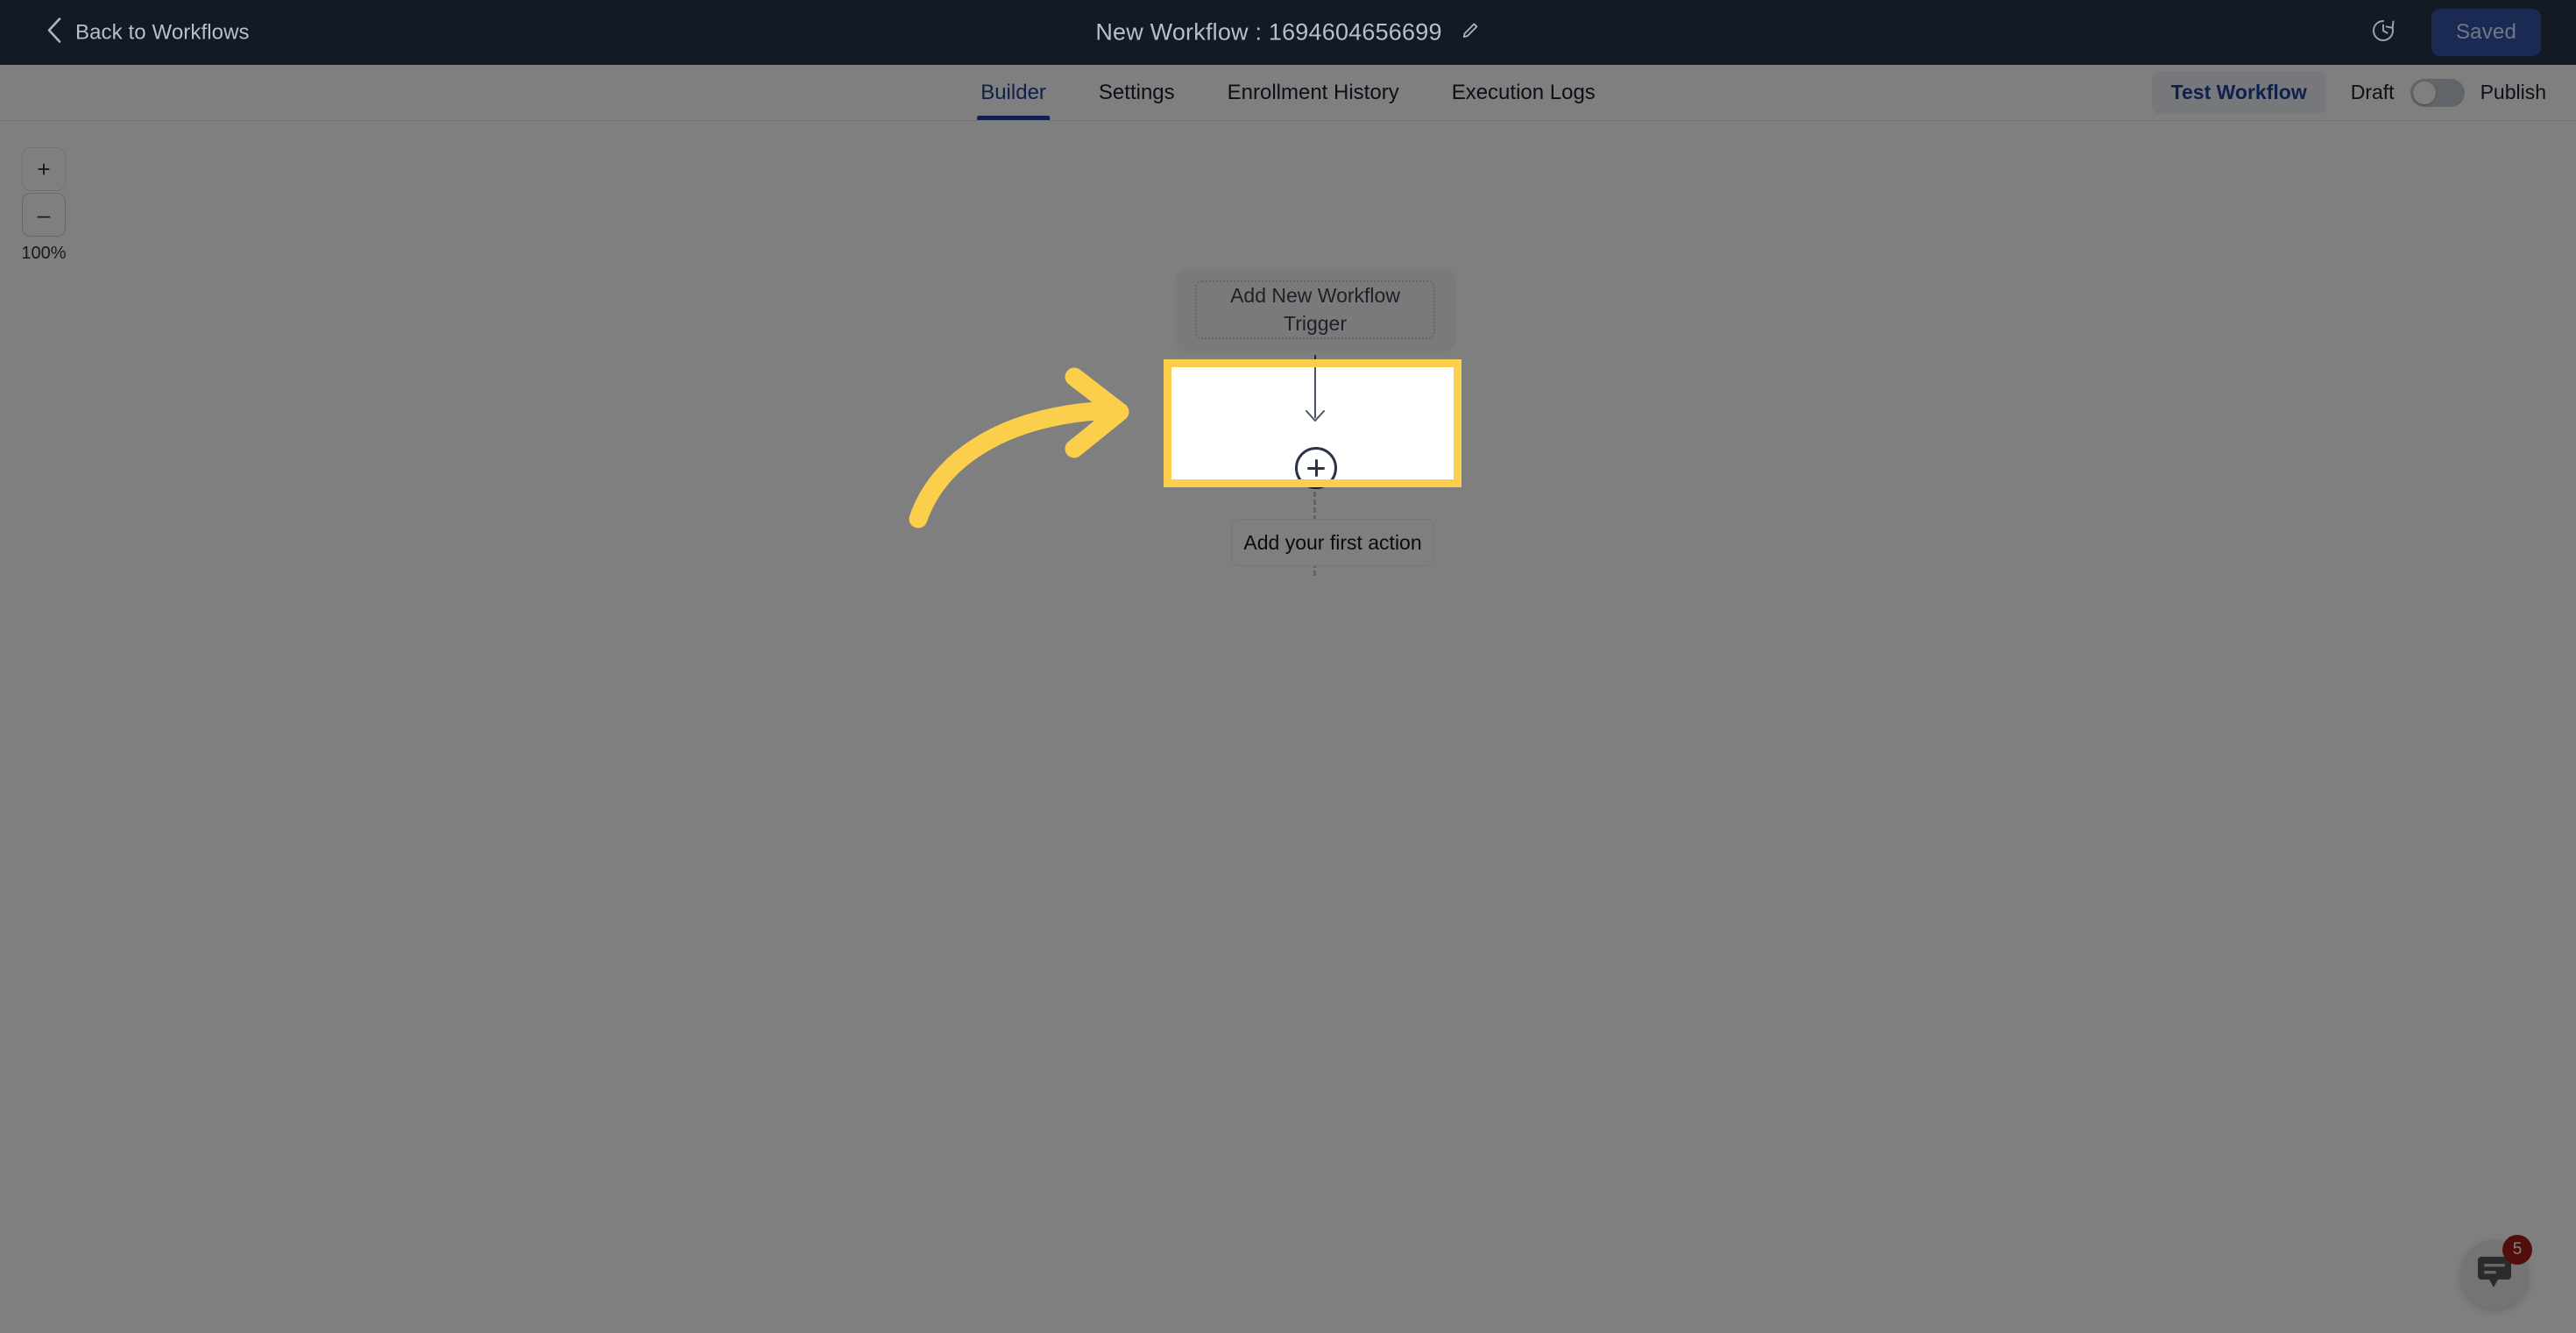 Image resolution: width=2576 pixels, height=1333 pixels. Describe the element at coordinates (2372, 92) in the screenshot. I see `draft-label: Draft` at that location.